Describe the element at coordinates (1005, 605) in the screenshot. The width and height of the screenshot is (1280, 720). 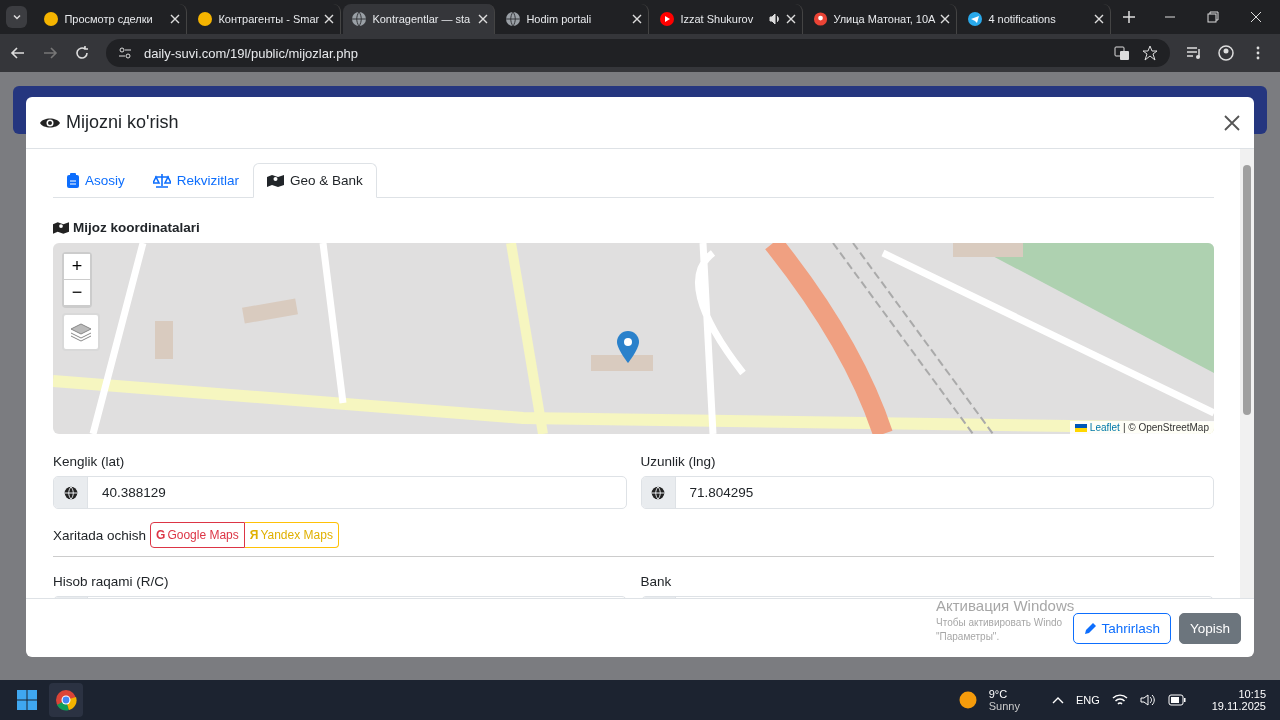
I see `activation-notice-text: Активация Windows` at that location.